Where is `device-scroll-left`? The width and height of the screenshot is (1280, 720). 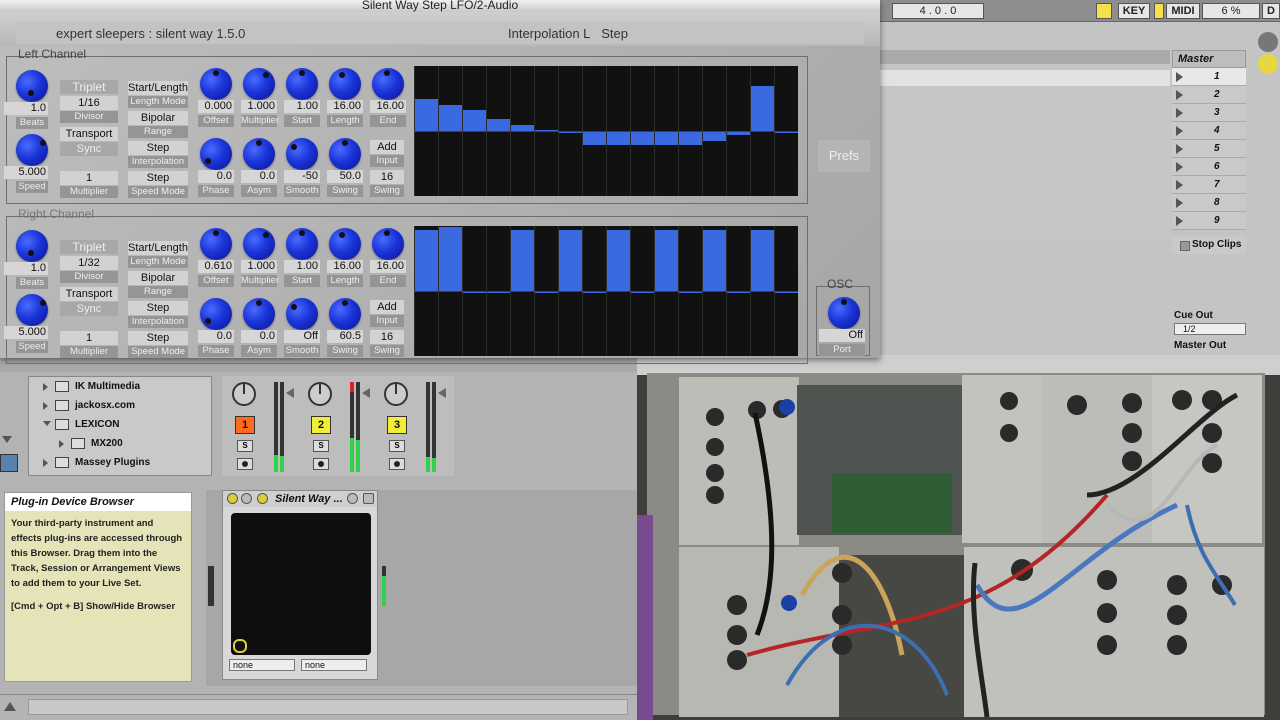
device-scroll-left is located at coordinates (211, 586).